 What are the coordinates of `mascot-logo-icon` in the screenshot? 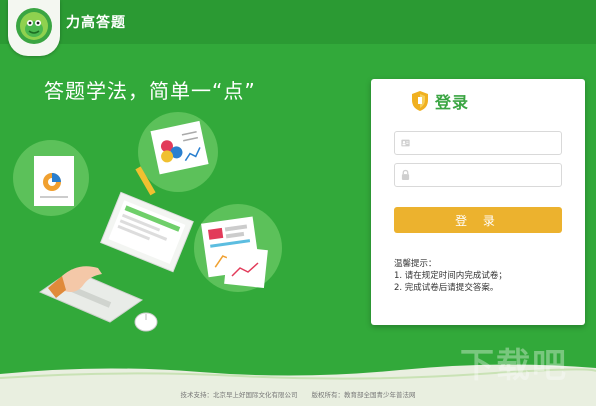 It's located at (34, 26).